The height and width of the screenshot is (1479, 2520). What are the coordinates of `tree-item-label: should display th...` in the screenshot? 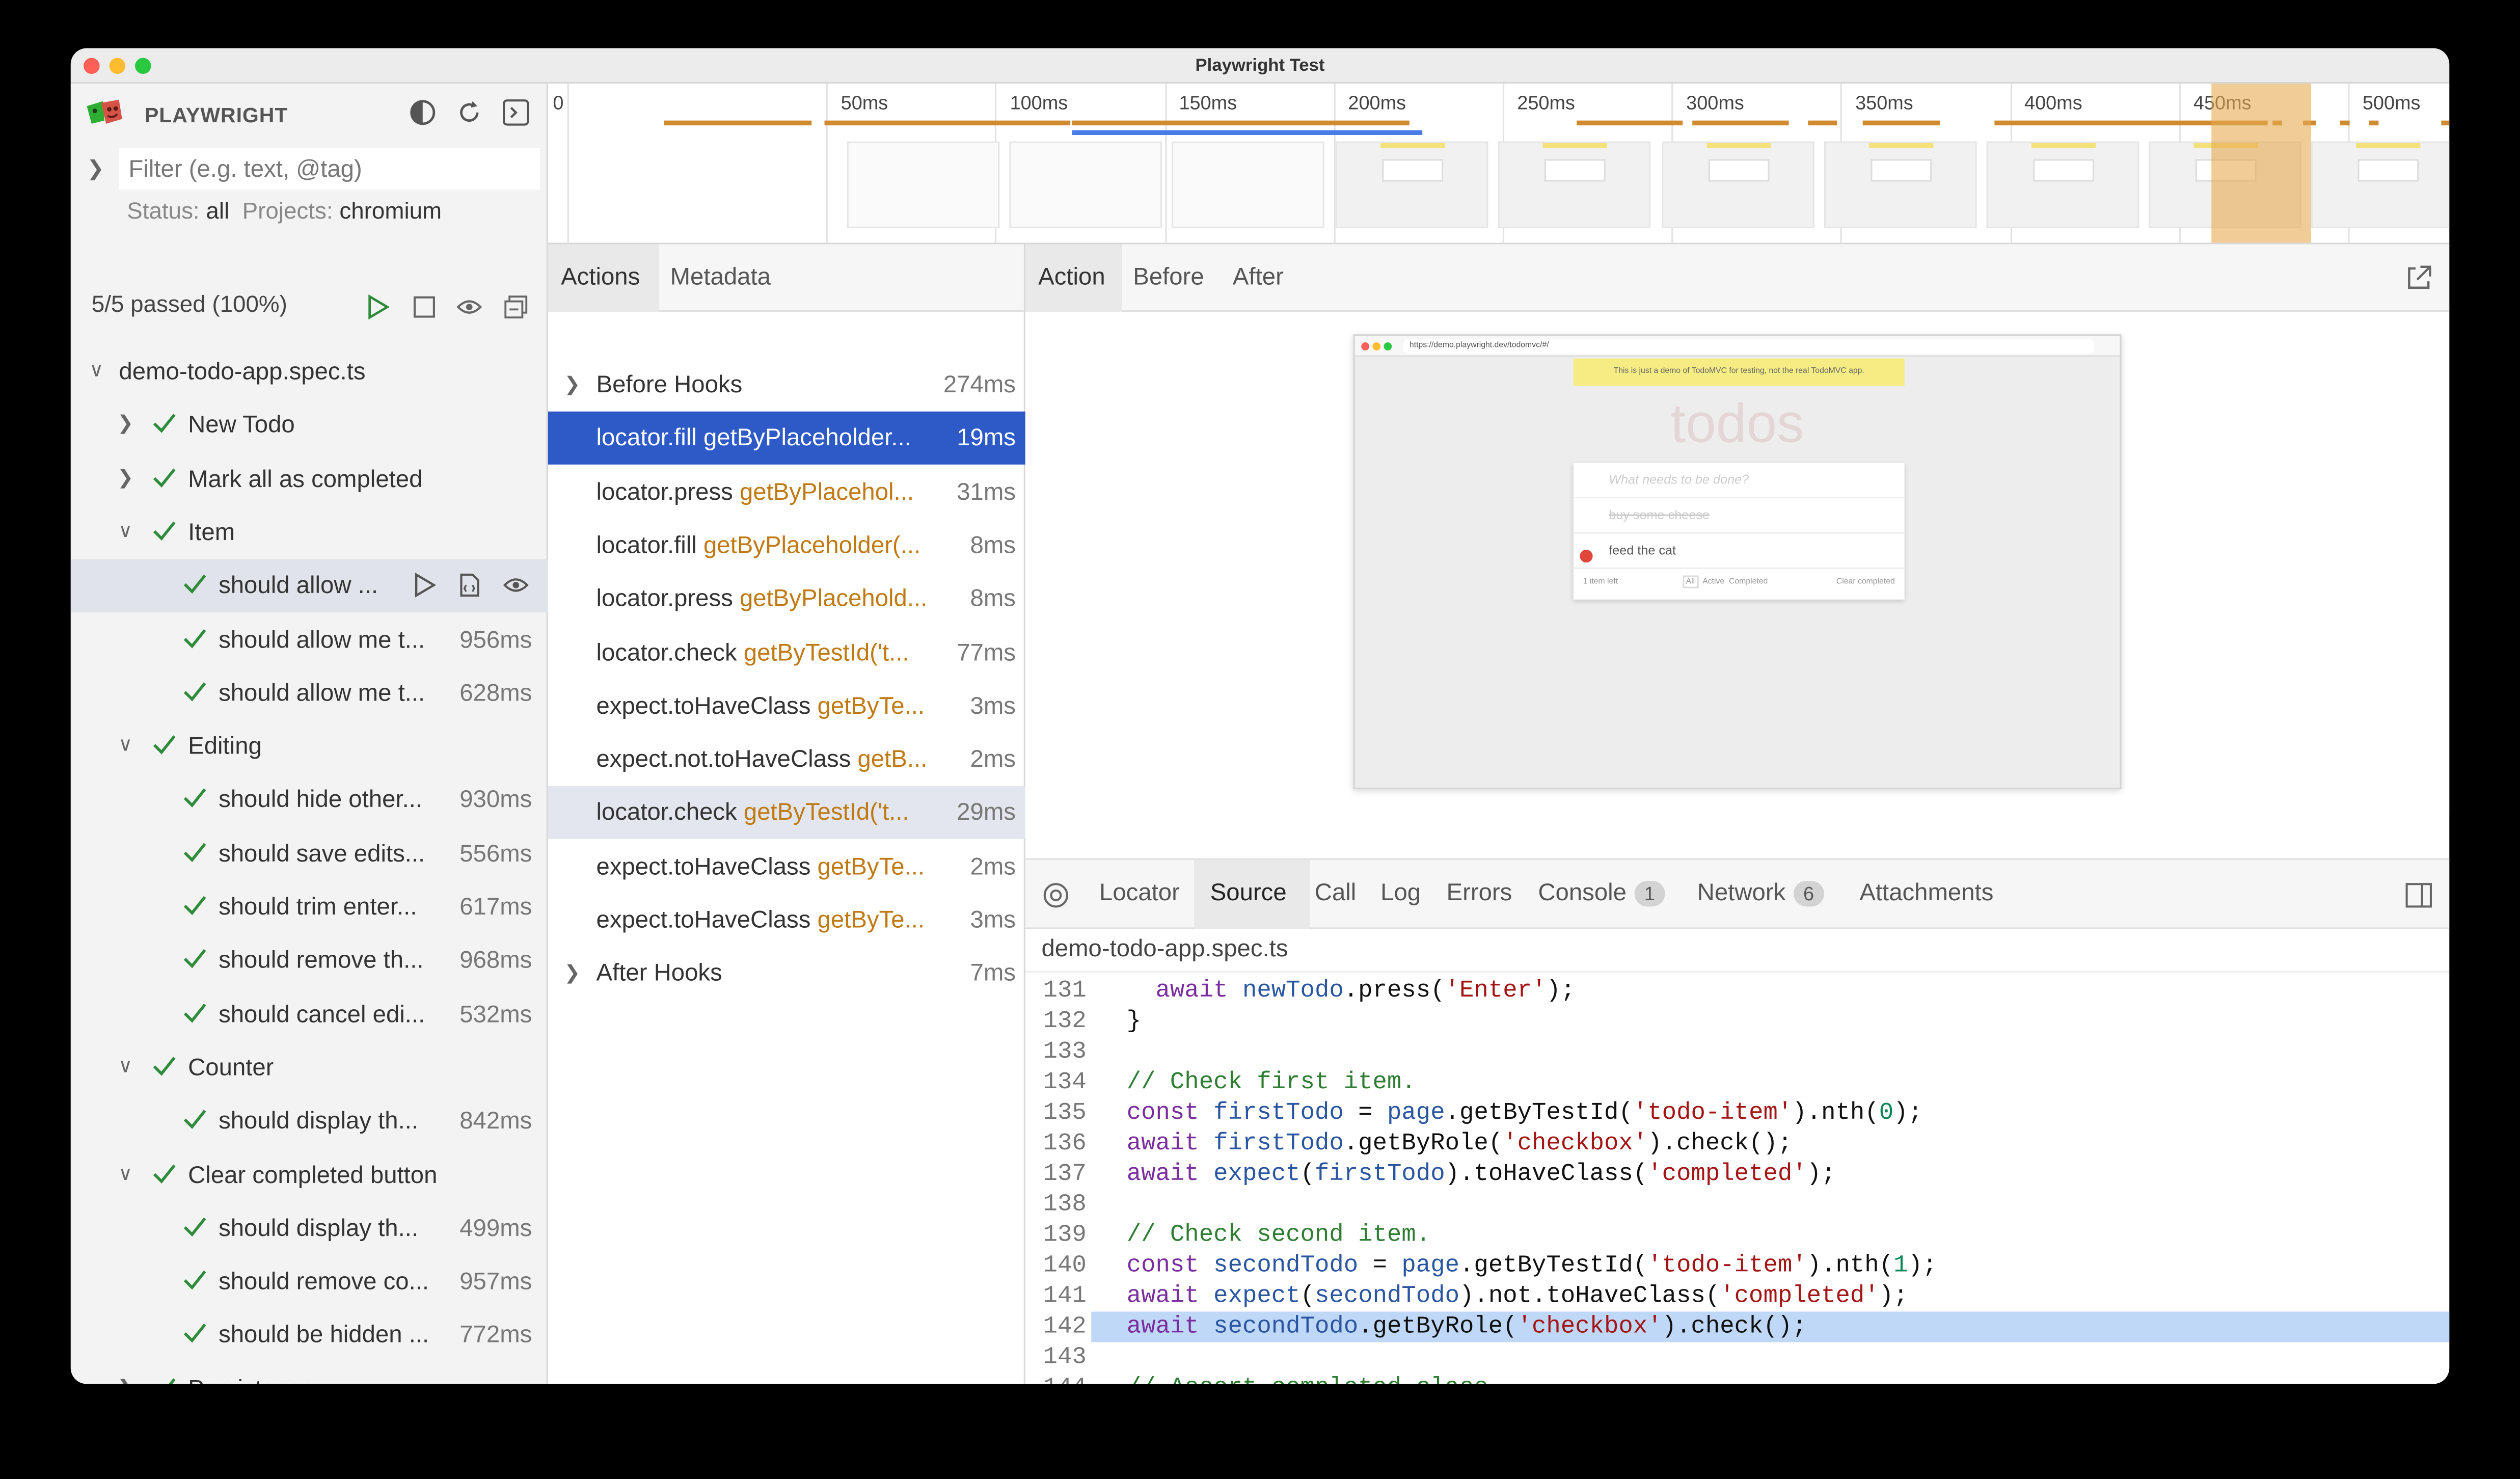 It's located at (319, 1229).